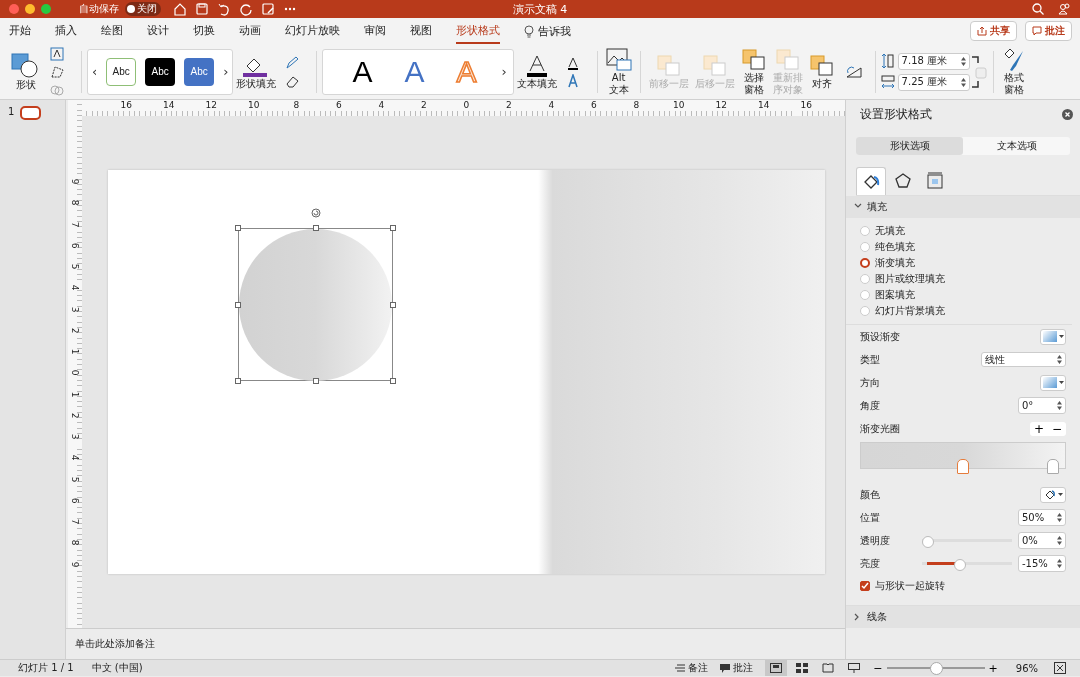  What do you see at coordinates (143, 9) in the screenshot?
I see `autosave-toggle: 关闭` at bounding box center [143, 9].